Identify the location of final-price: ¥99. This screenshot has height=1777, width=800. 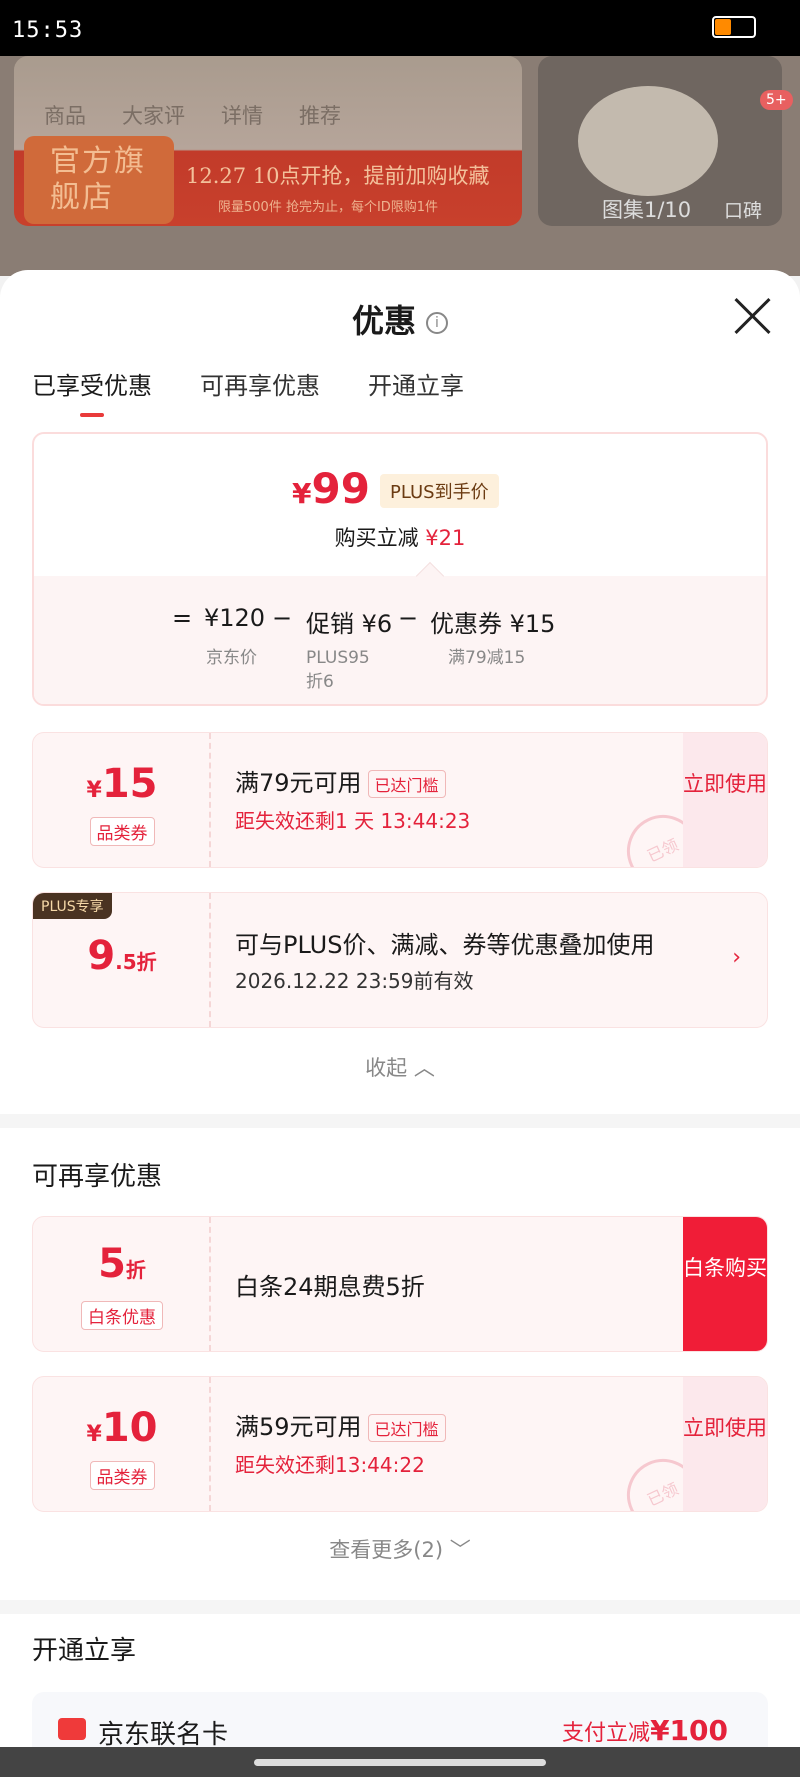
(331, 488).